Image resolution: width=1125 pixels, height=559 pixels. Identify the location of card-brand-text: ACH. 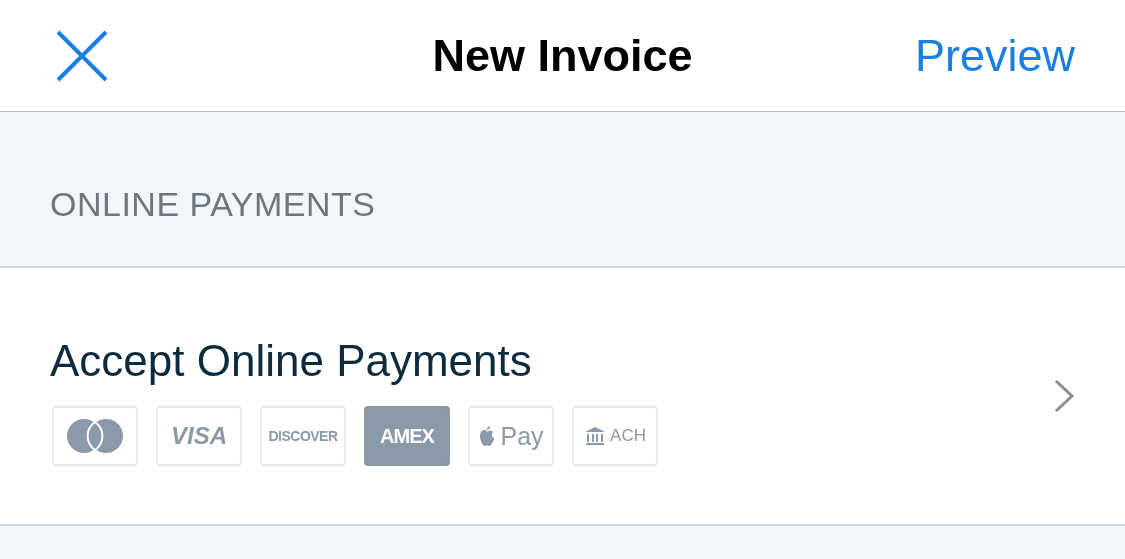
(628, 436).